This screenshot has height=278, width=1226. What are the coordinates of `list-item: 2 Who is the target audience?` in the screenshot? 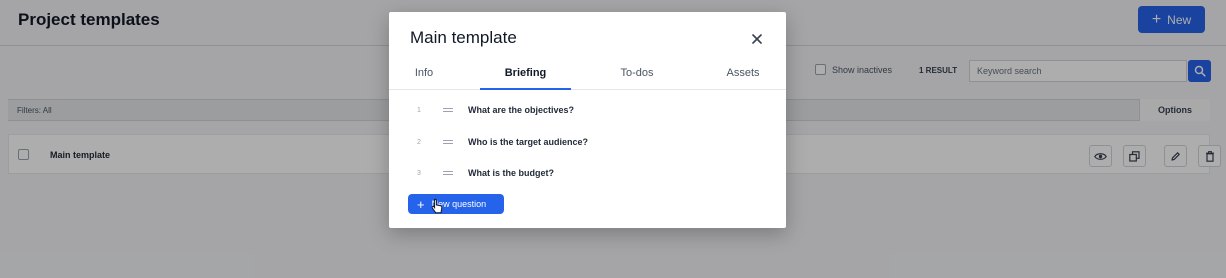 It's located at (588, 142).